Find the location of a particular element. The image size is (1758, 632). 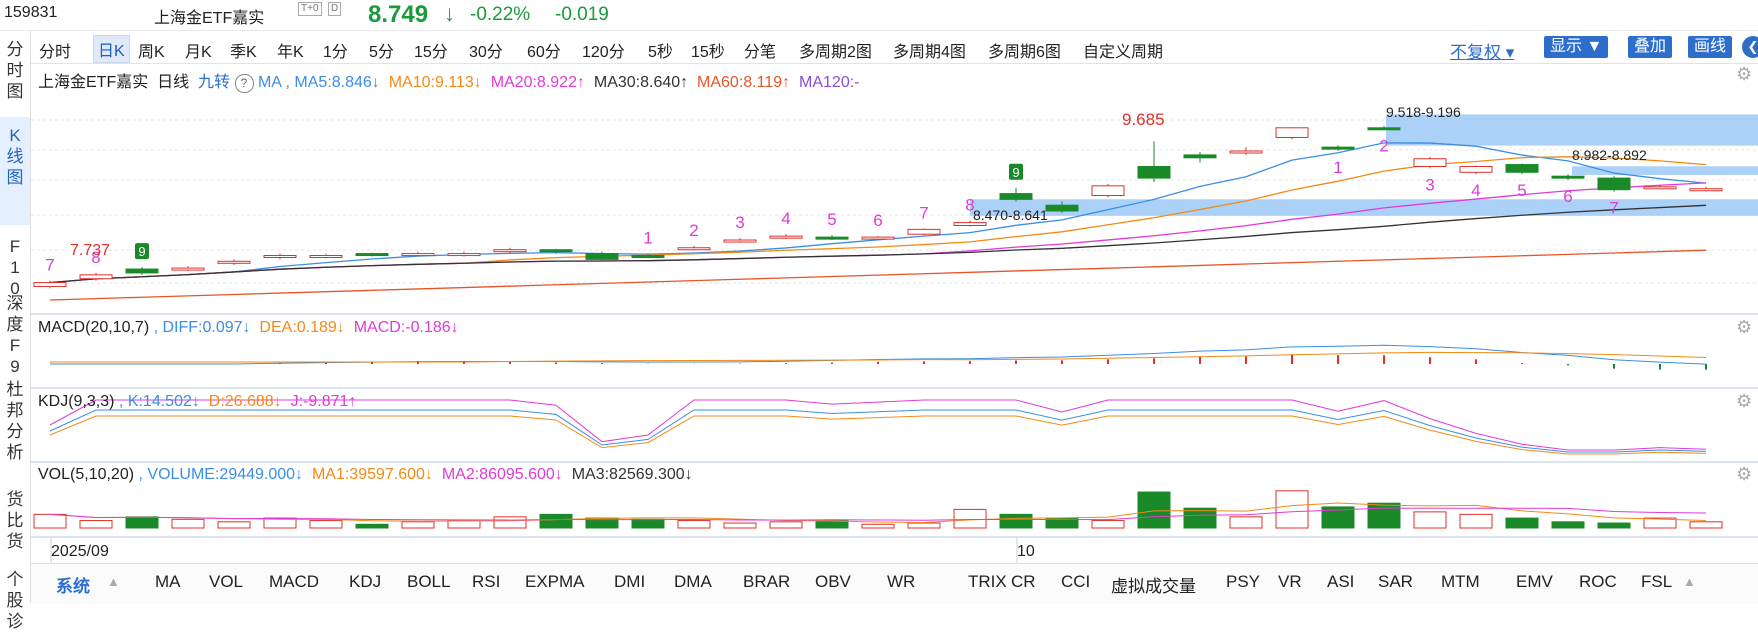

nine-label-down: 4 is located at coordinates (1475, 190).